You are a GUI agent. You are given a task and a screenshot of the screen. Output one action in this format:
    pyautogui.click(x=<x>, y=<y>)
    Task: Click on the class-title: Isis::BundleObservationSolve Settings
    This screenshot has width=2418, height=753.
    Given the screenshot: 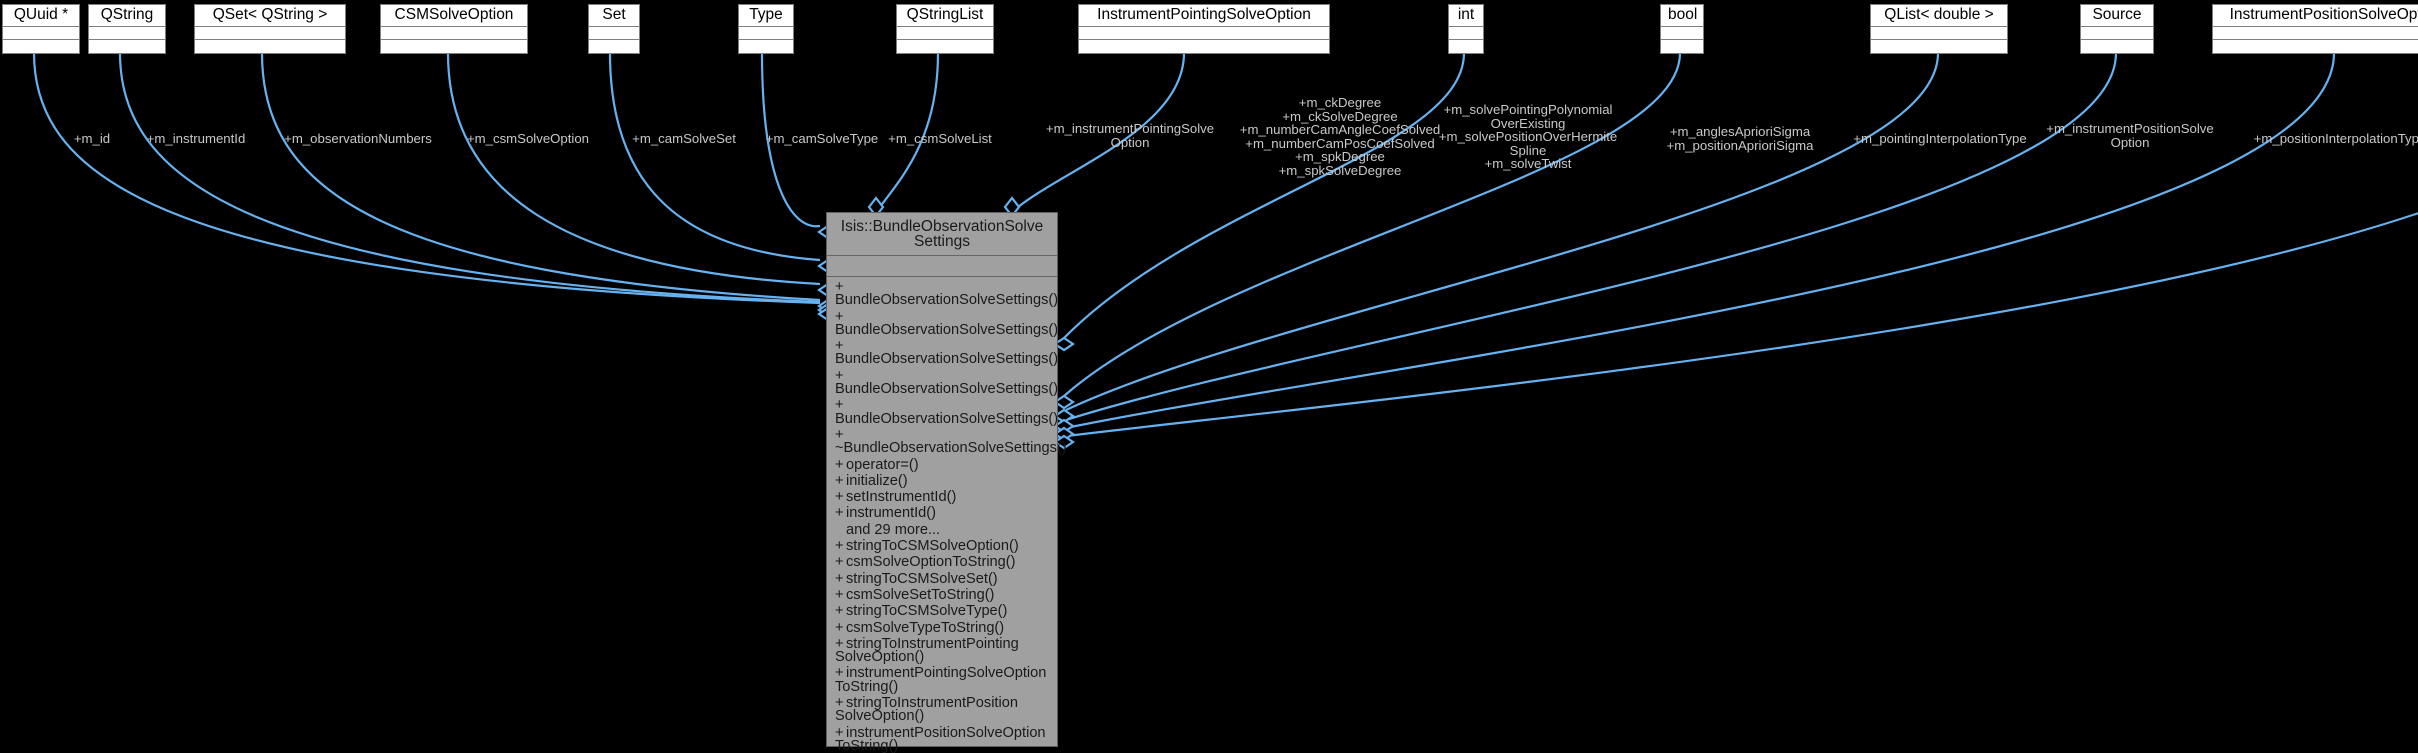 What is the action you would take?
    pyautogui.click(x=942, y=234)
    